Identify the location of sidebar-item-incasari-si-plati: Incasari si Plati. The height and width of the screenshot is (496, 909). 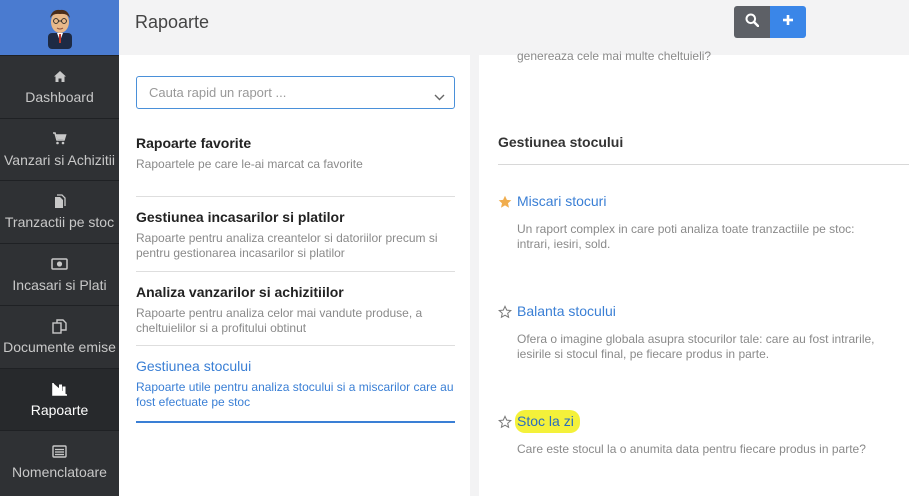
(59, 274).